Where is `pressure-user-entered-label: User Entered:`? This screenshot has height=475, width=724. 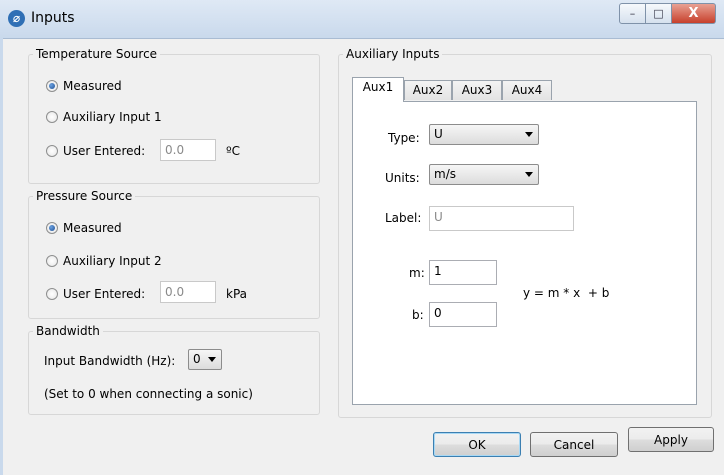 pressure-user-entered-label: User Entered: is located at coordinates (104, 294).